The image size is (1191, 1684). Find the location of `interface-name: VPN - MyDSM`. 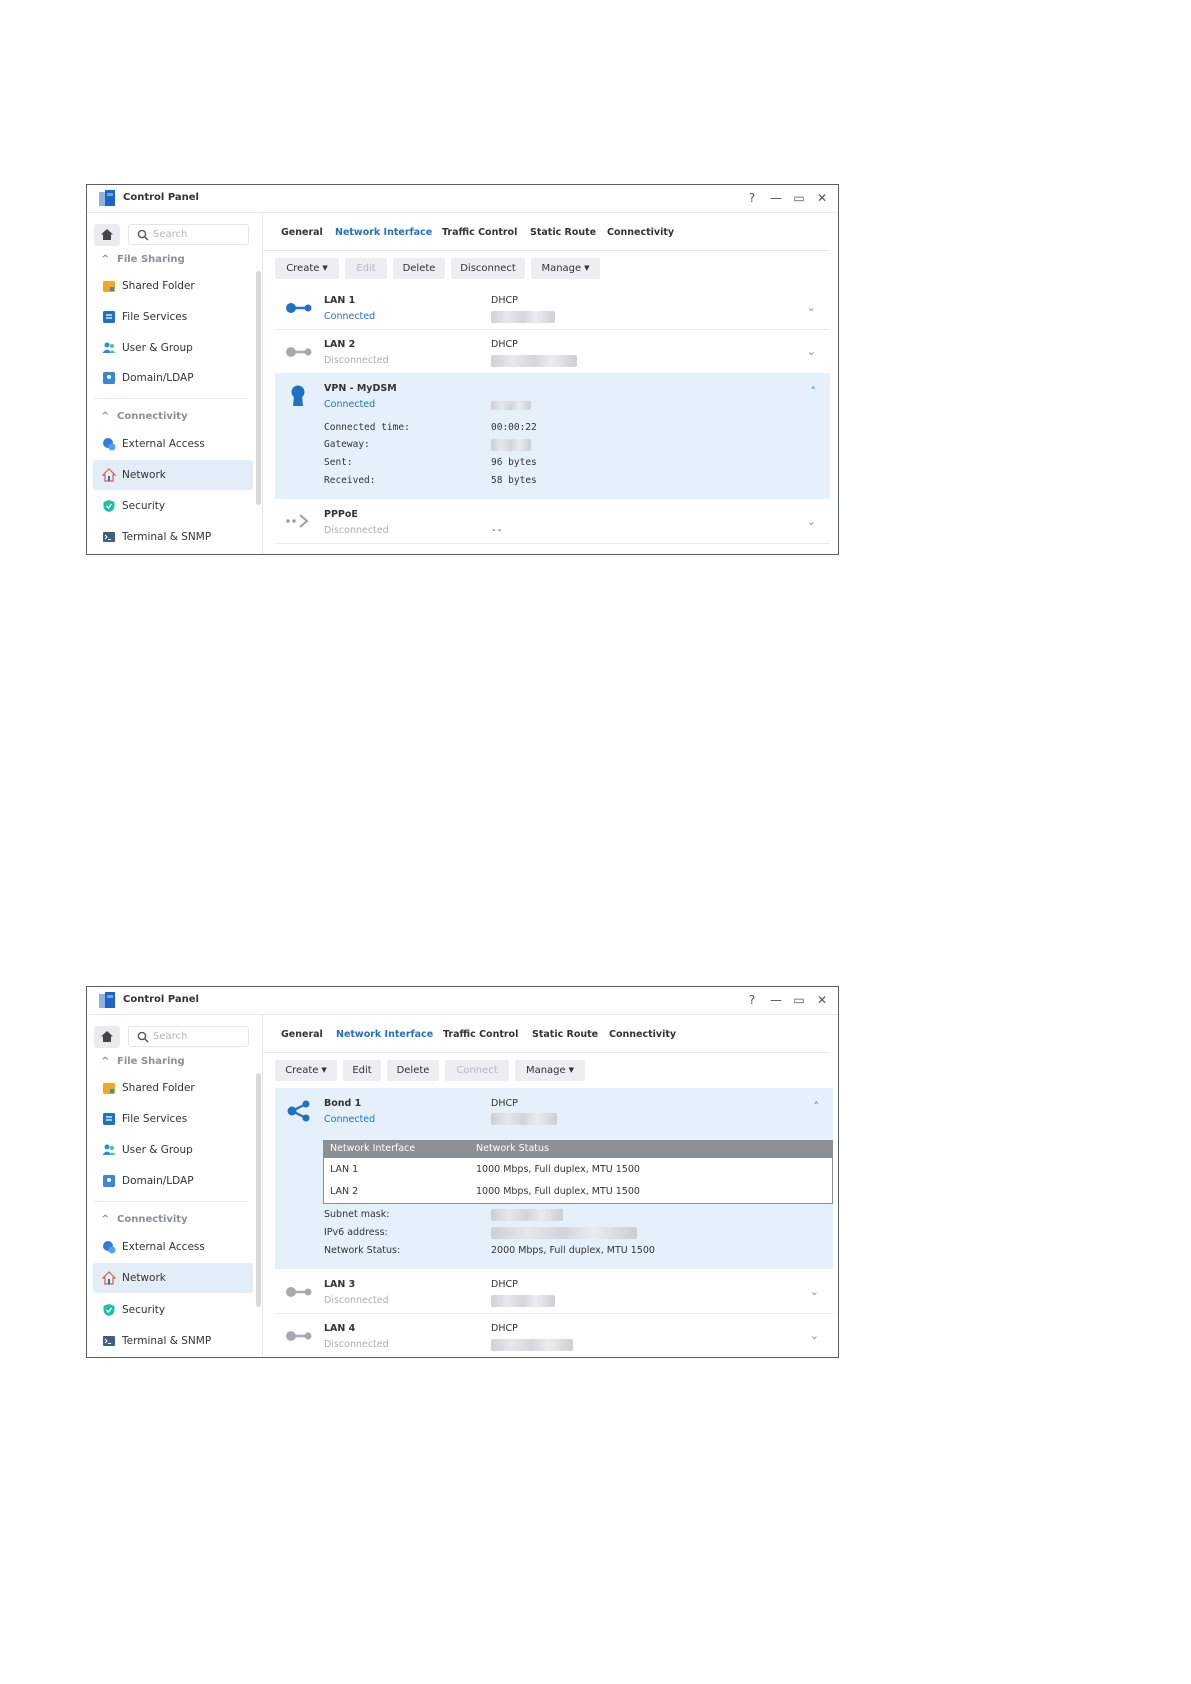

interface-name: VPN - MyDSM is located at coordinates (360, 388).